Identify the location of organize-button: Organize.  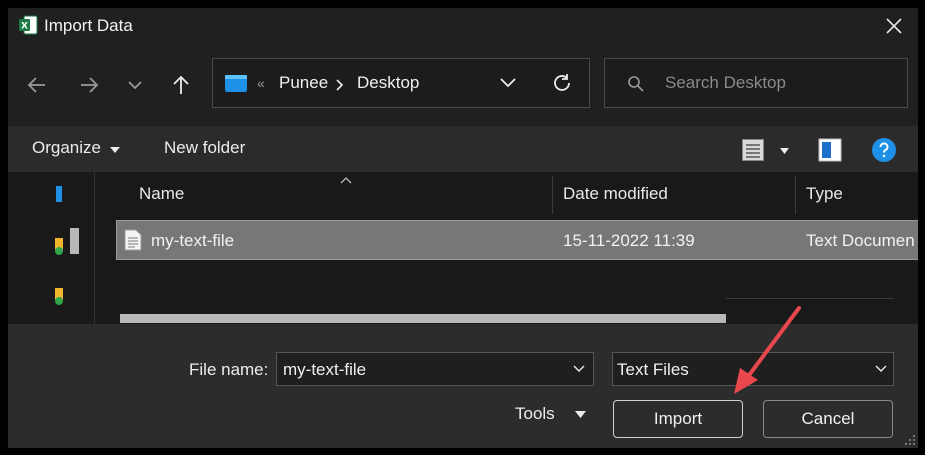
(66, 148).